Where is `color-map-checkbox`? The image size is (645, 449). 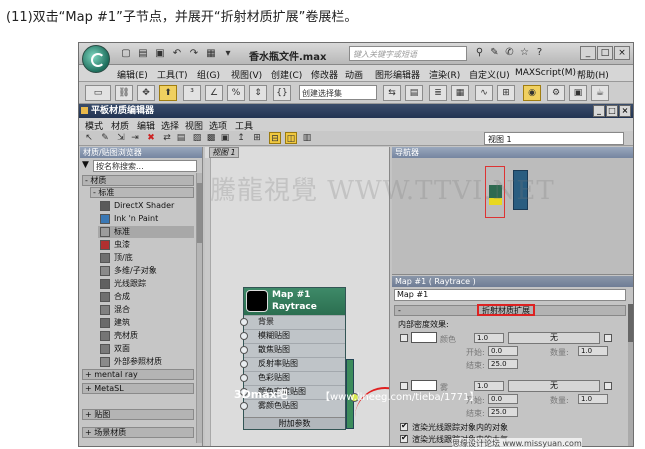 color-map-checkbox is located at coordinates (608, 338).